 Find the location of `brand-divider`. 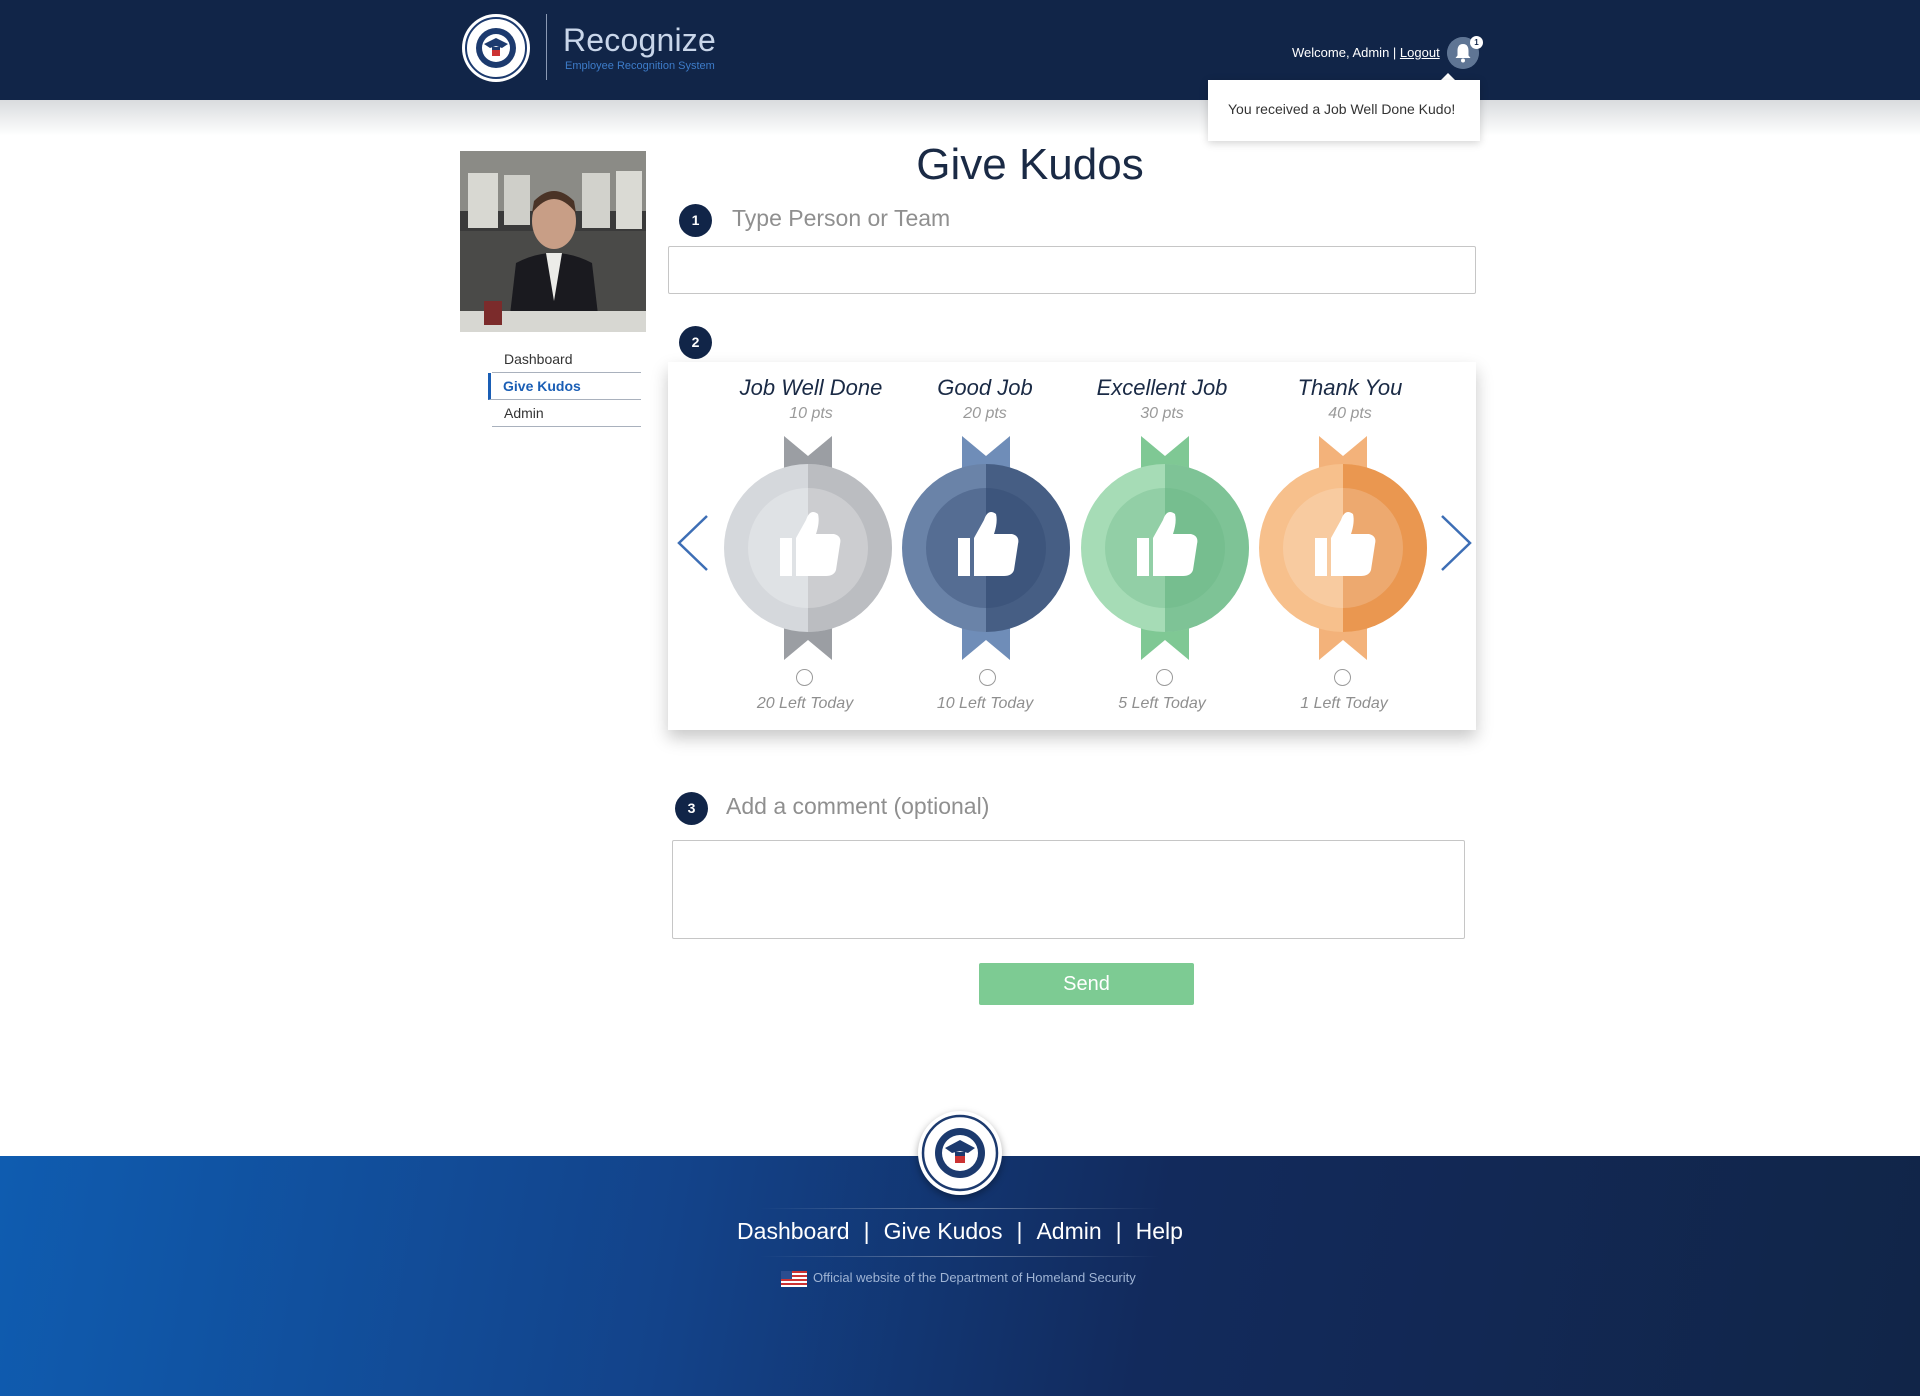

brand-divider is located at coordinates (546, 47).